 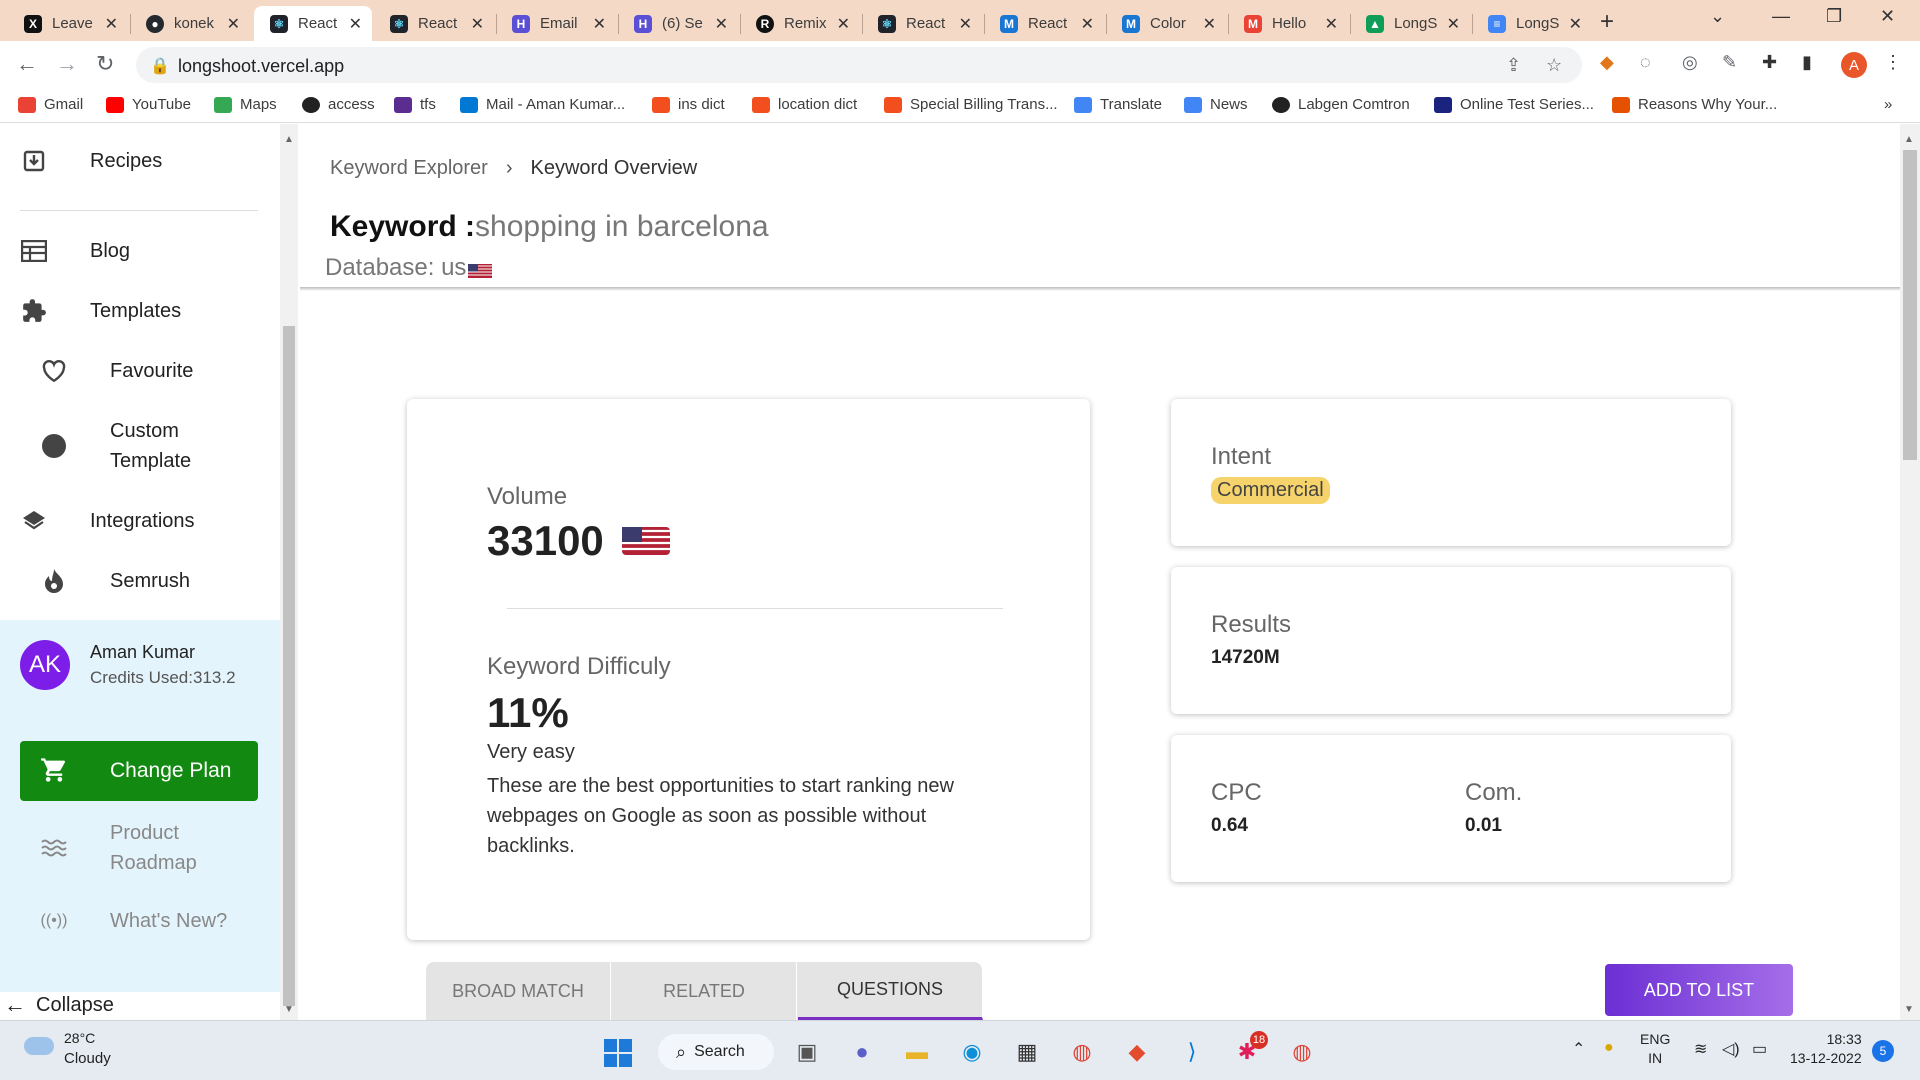 What do you see at coordinates (190, 23) in the screenshot?
I see `browser-tab: ● konek ✕` at bounding box center [190, 23].